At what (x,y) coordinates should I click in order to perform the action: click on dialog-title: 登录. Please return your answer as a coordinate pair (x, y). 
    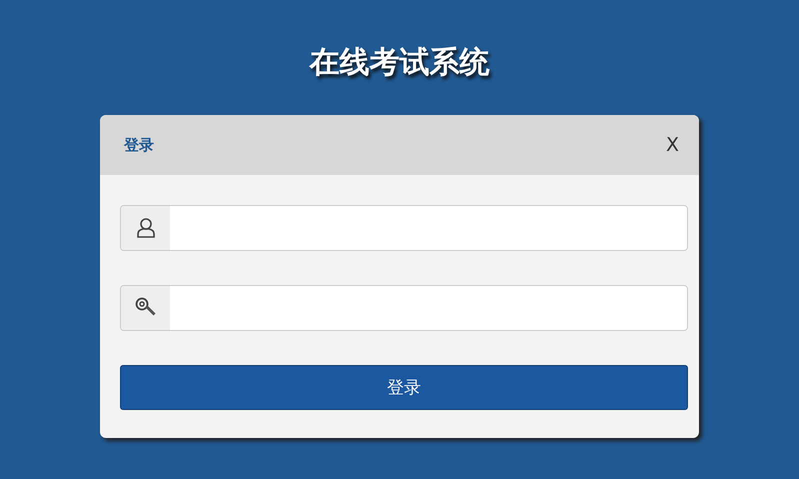
    Looking at the image, I should click on (139, 145).